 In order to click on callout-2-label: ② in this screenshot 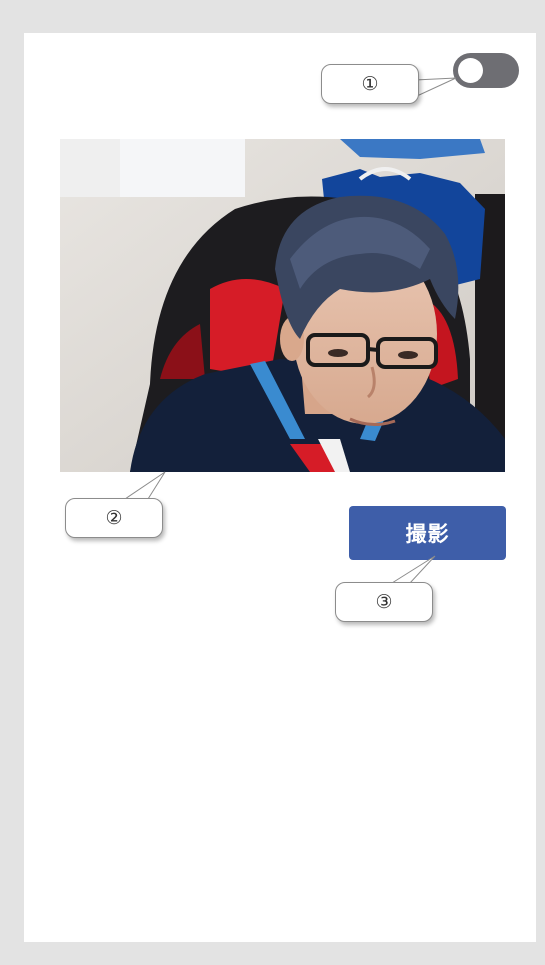, I will do `click(114, 518)`.